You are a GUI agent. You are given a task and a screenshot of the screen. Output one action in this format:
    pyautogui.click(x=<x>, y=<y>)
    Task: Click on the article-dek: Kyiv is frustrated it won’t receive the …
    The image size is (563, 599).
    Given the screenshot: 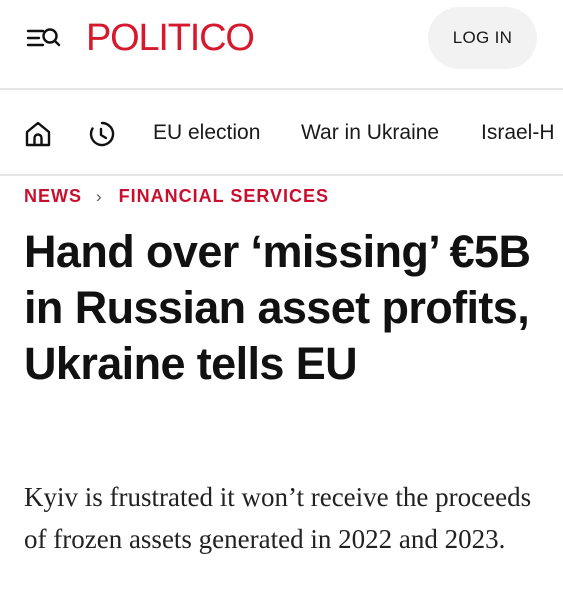 What is the action you would take?
    pyautogui.click(x=278, y=518)
    